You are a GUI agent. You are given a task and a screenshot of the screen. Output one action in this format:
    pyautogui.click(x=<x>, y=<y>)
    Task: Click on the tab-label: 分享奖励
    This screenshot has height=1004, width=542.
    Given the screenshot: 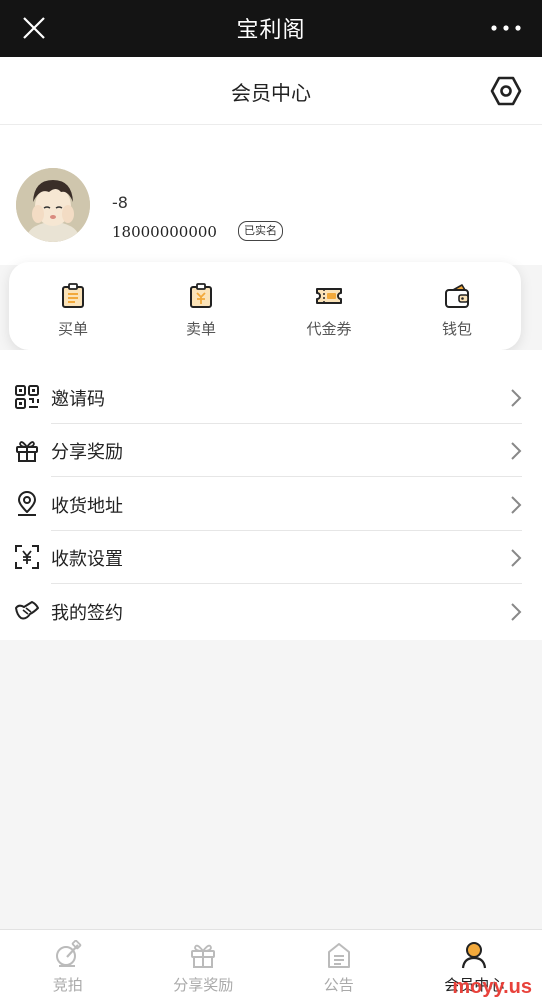 What is the action you would take?
    pyautogui.click(x=203, y=984)
    